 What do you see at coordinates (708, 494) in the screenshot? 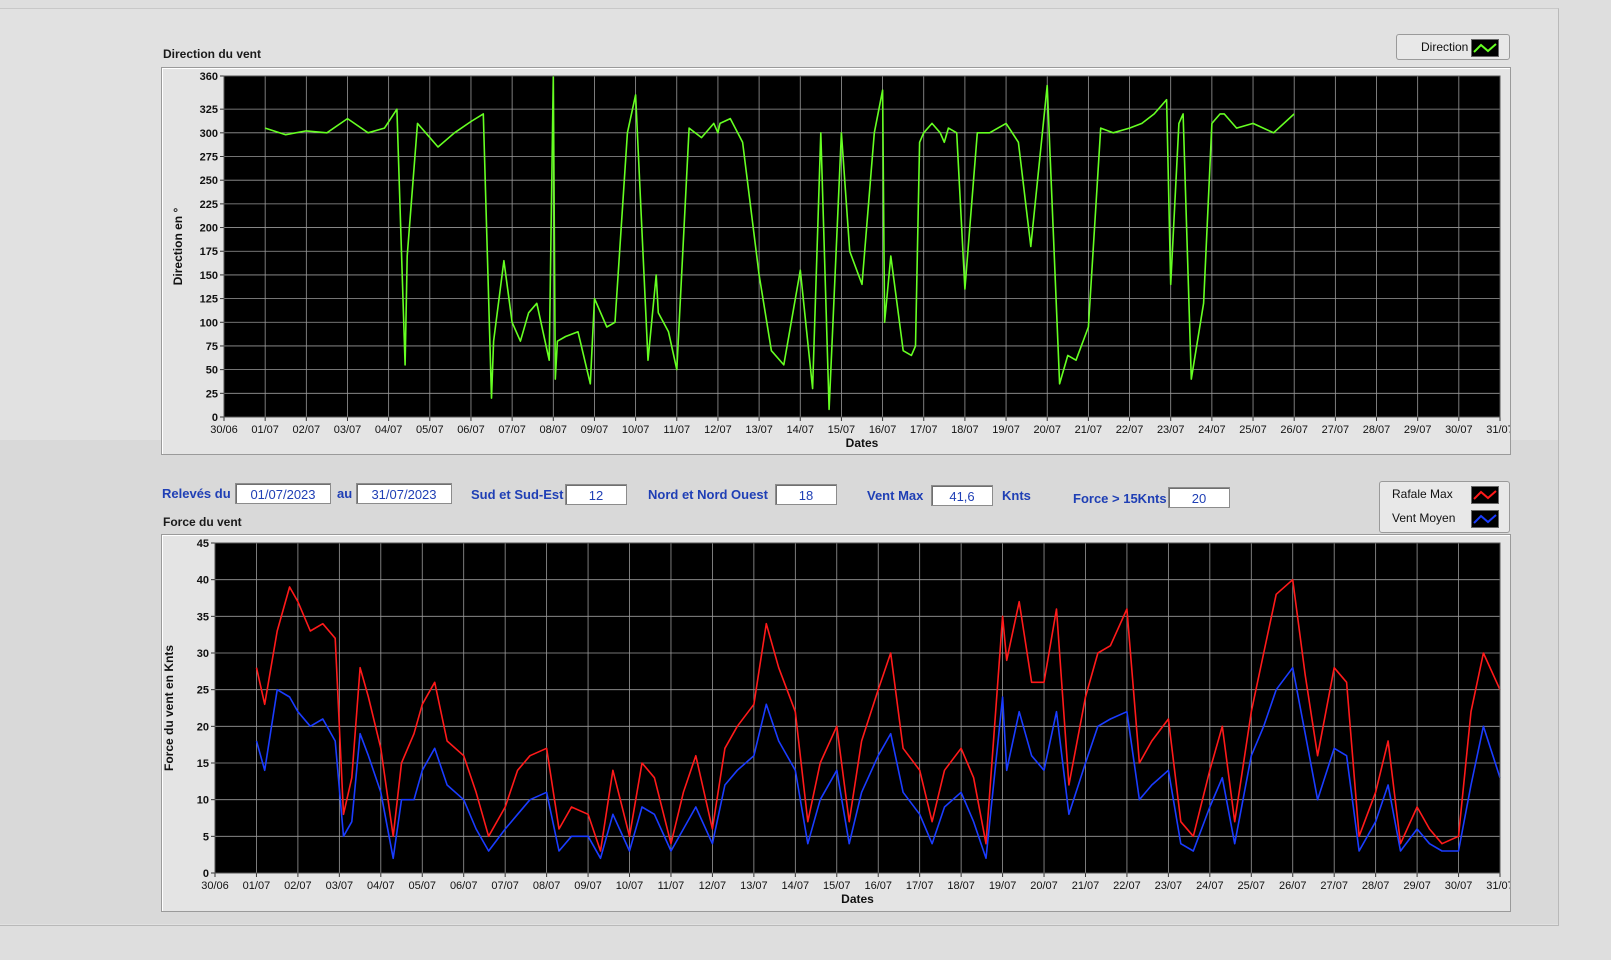
I see `nord-label: Nord et Nord Ouest` at bounding box center [708, 494].